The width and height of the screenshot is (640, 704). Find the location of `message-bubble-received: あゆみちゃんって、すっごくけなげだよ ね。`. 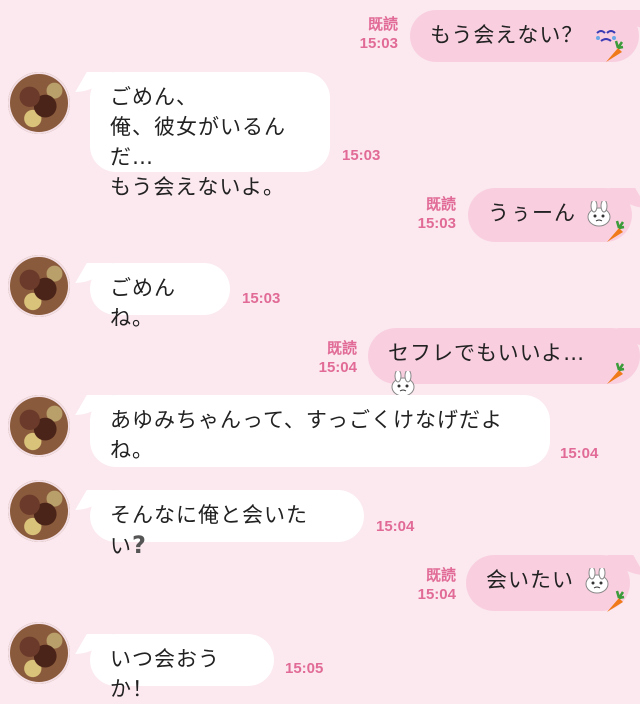

message-bubble-received: あゆみちゃんって、すっごくけなげだよ ね。 is located at coordinates (320, 431).